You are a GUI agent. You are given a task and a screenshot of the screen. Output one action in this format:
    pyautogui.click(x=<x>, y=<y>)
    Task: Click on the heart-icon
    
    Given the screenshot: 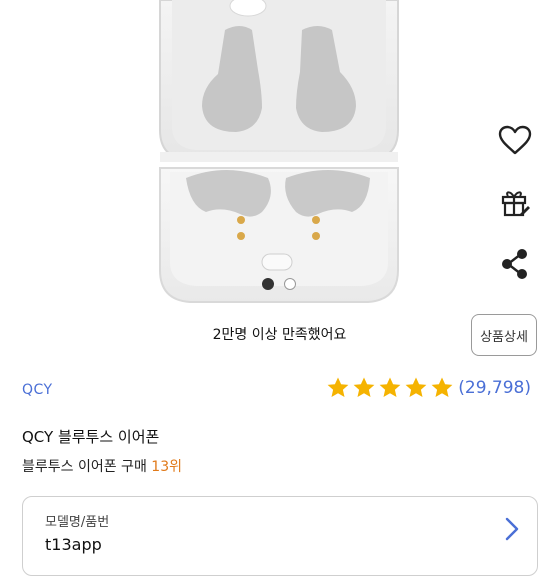 What is the action you would take?
    pyautogui.click(x=515, y=140)
    